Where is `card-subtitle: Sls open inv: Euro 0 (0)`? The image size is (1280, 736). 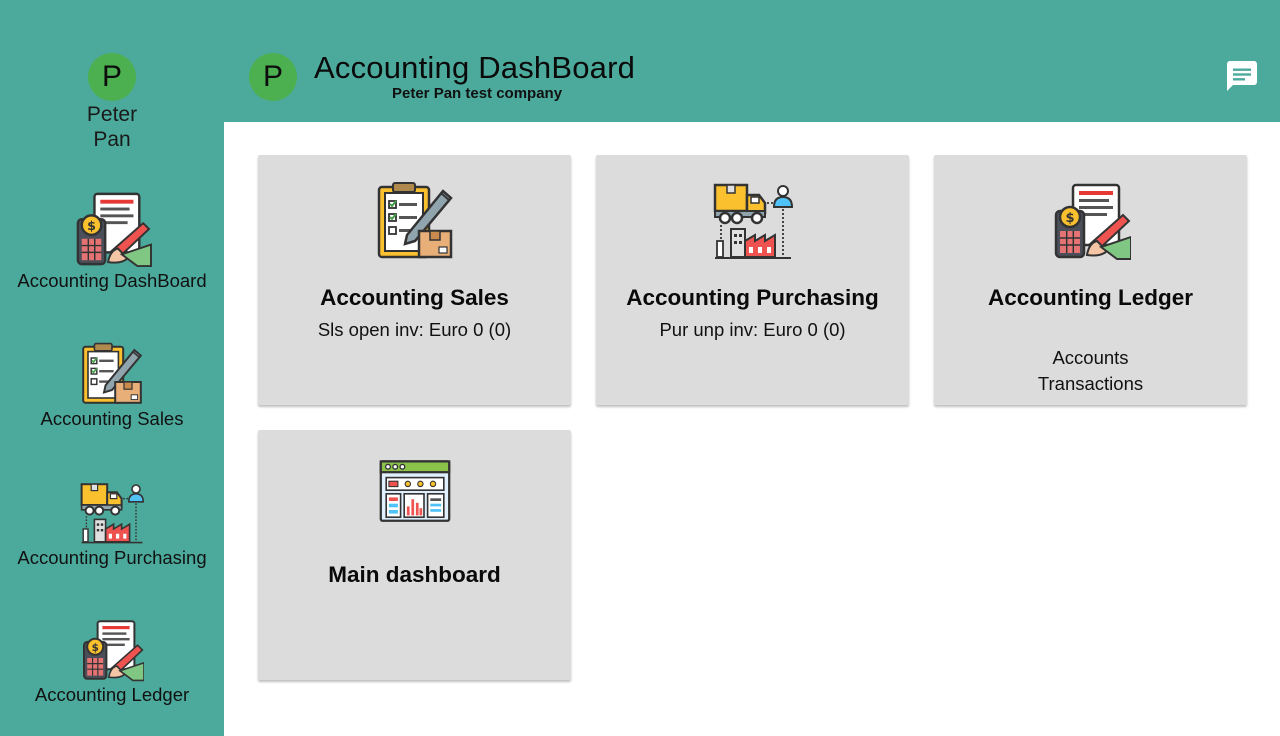 card-subtitle: Sls open inv: Euro 0 (0) is located at coordinates (414, 329).